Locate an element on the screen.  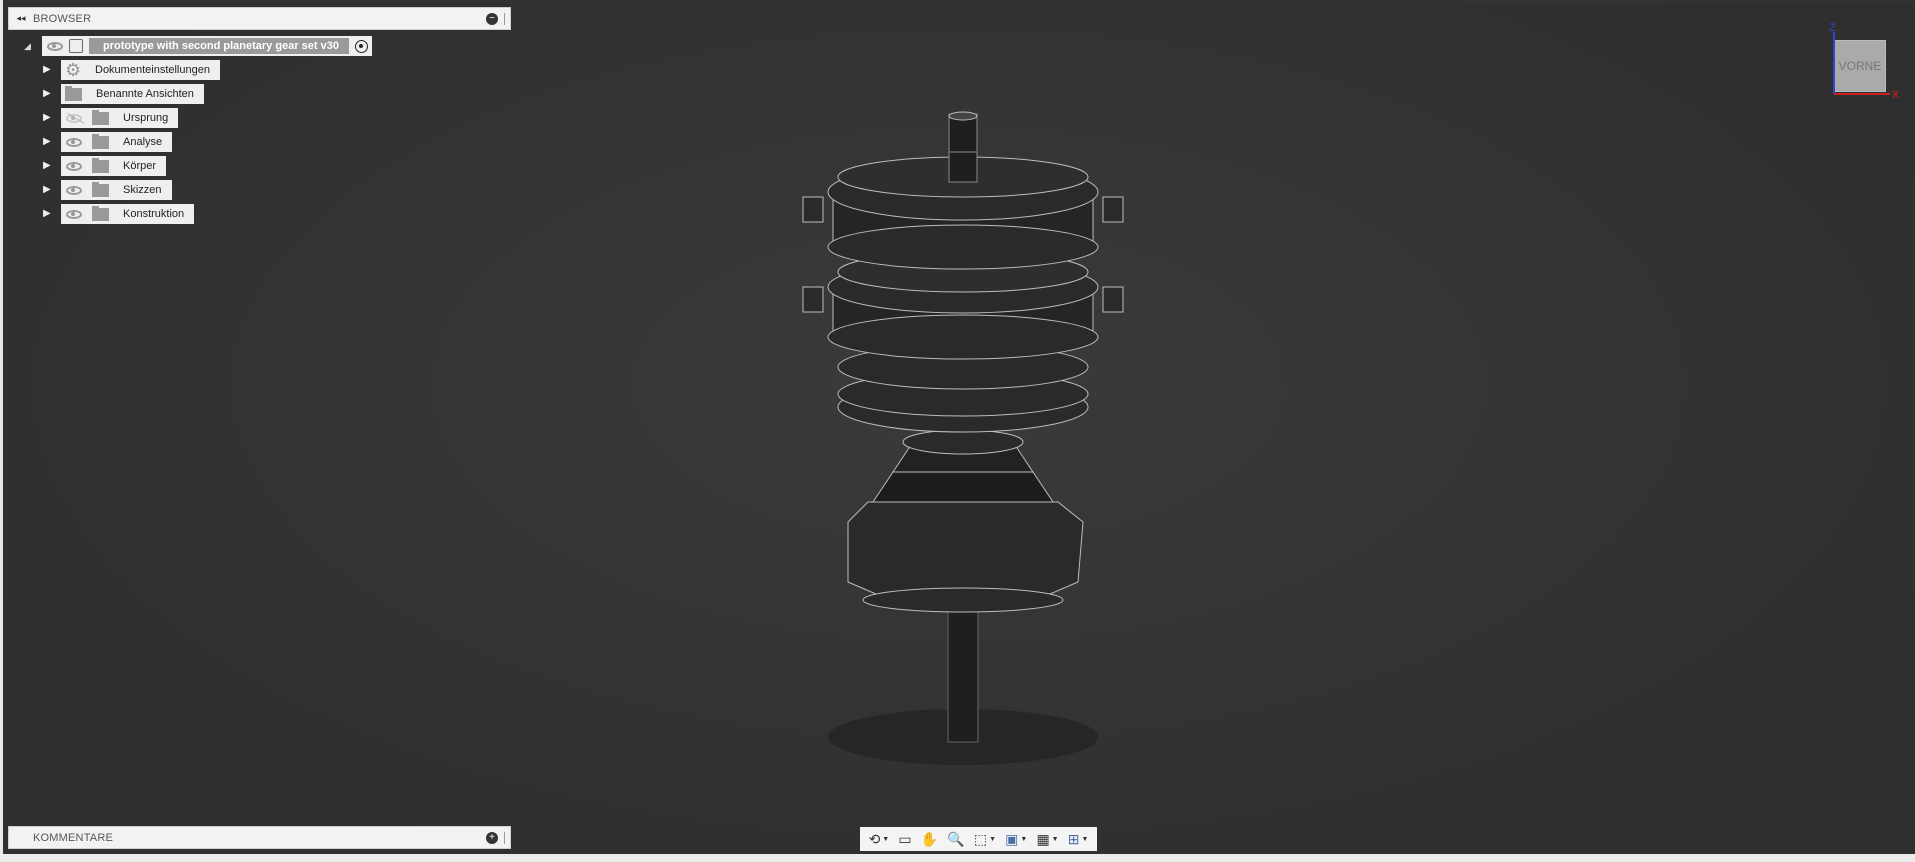
tree-item: ▶ Benannte Ansichten is located at coordinates (123, 94).